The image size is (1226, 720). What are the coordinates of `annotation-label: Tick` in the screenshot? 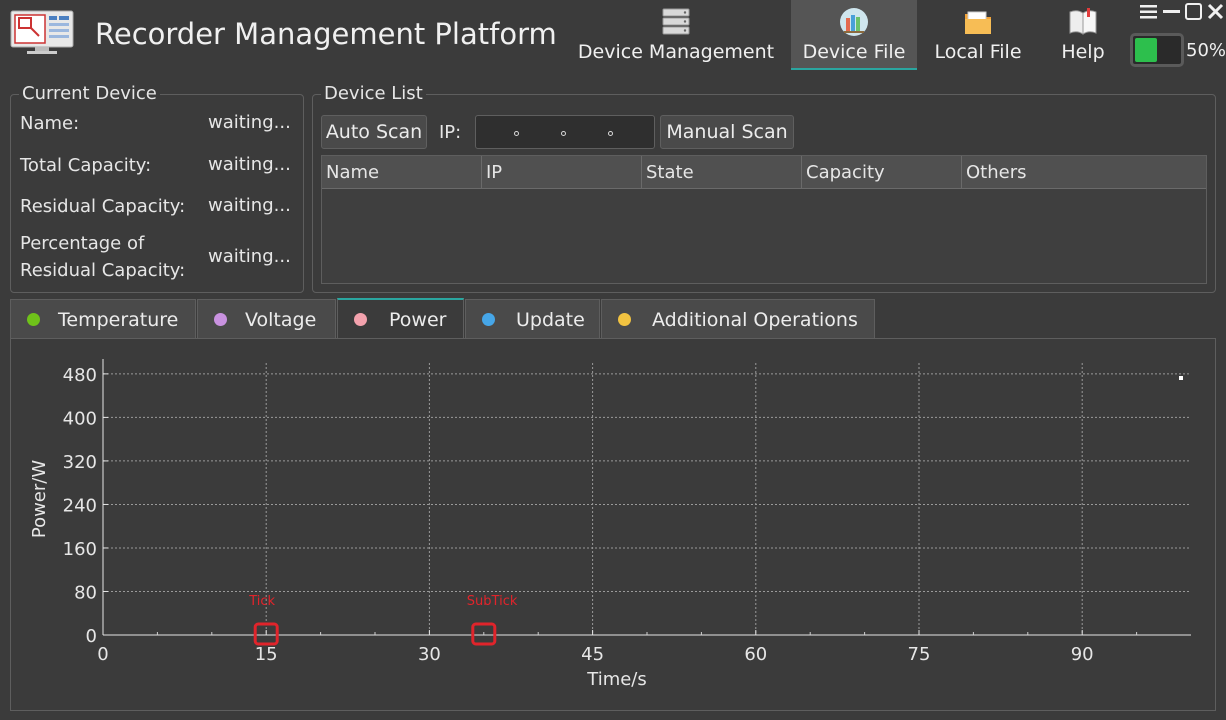 It's located at (261, 601).